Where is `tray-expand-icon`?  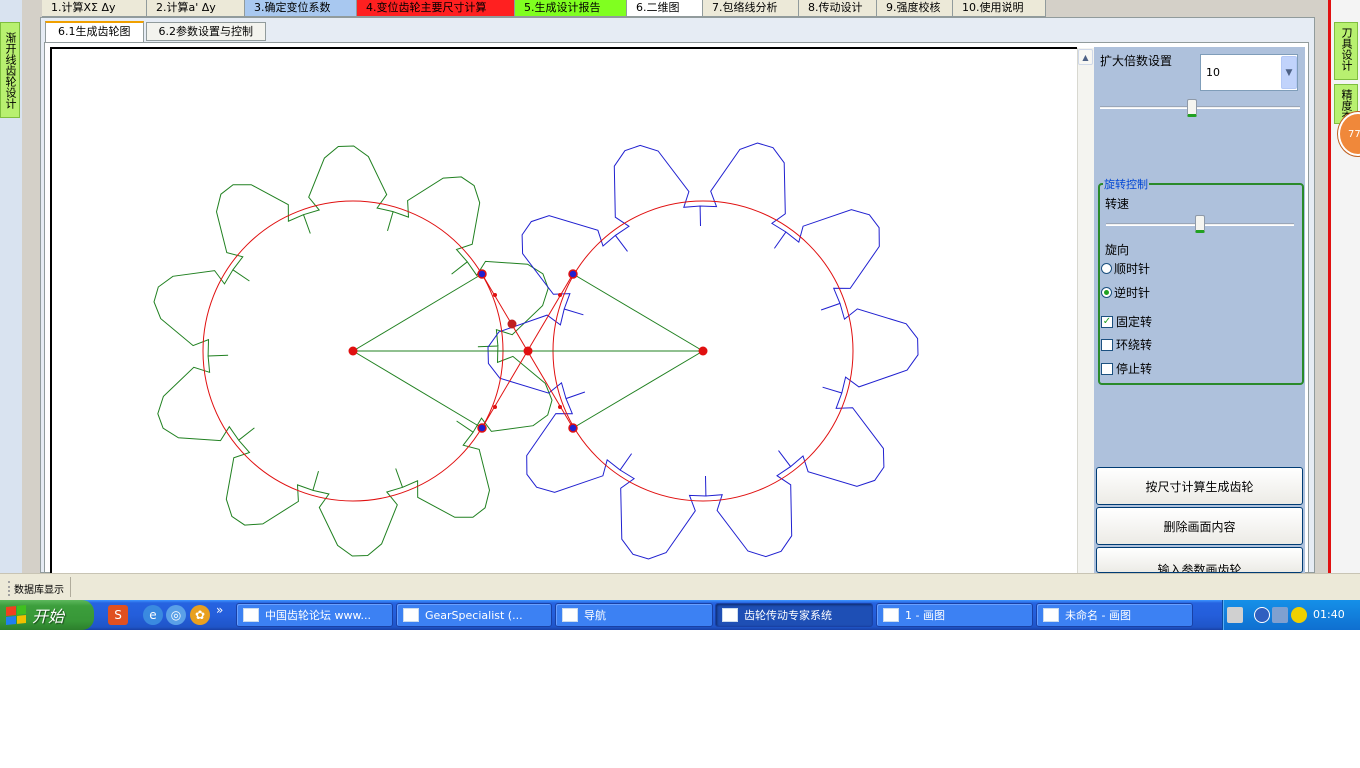
tray-expand-icon is located at coordinates (1262, 615).